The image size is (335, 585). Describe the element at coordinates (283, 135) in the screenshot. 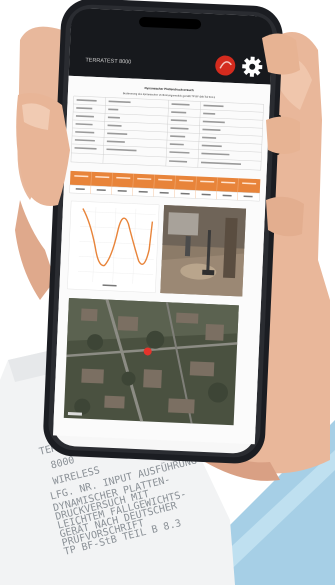

I see `fingers` at that location.